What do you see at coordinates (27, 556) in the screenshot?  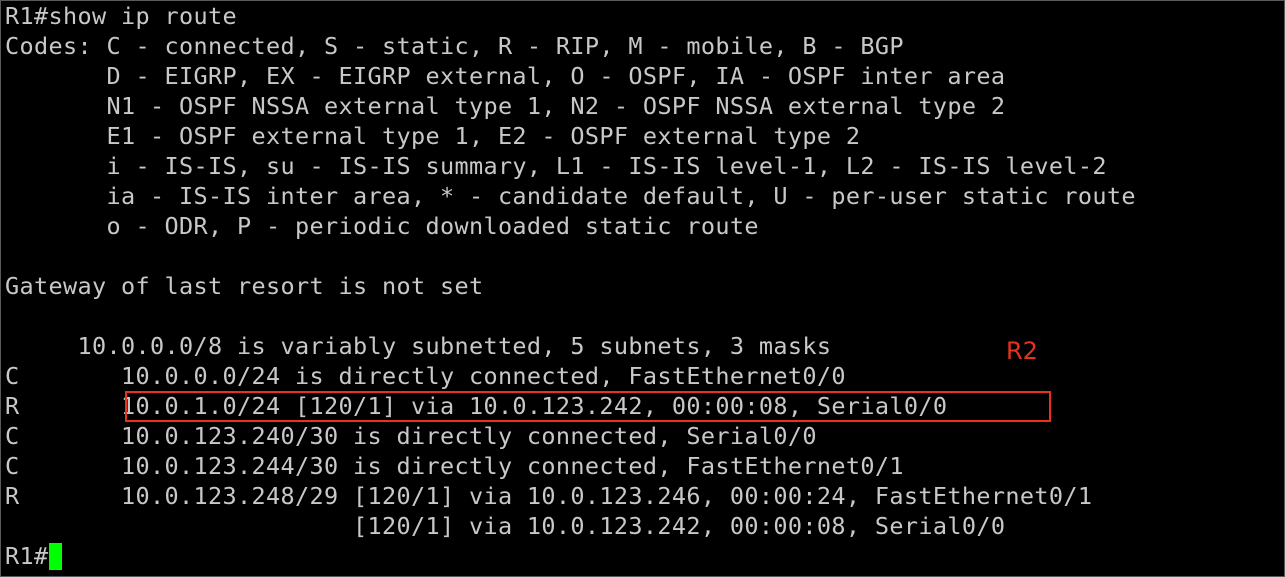 I see `prompt: R1#` at bounding box center [27, 556].